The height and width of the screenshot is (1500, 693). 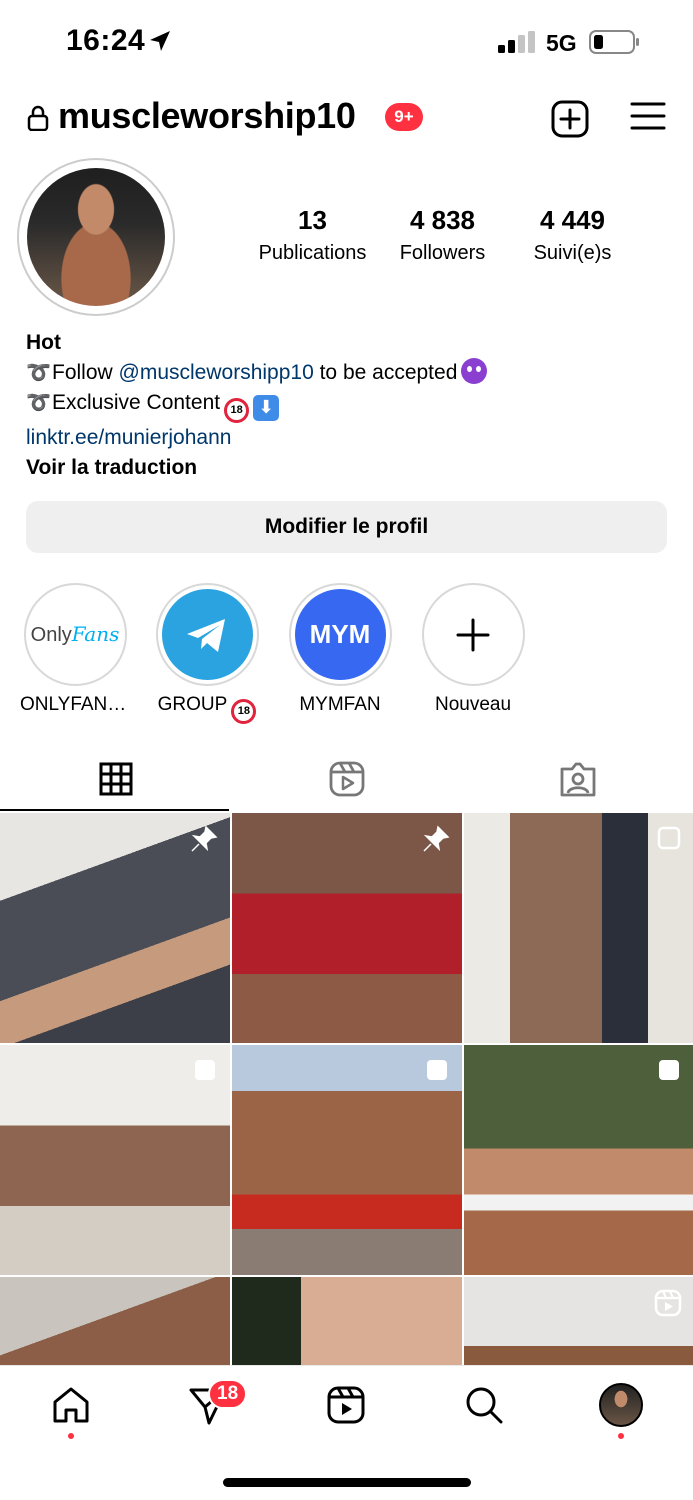 I want to click on bio-text: Exclusive Content, so click(x=136, y=402).